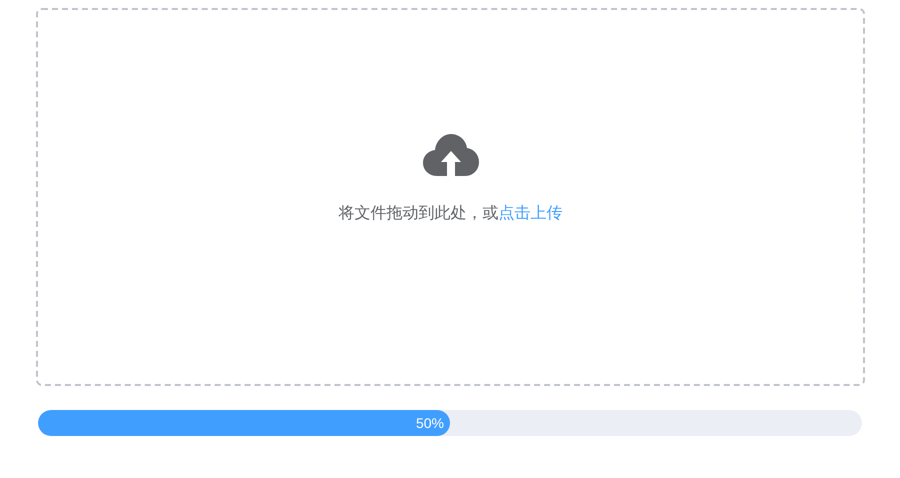 Image resolution: width=900 pixels, height=478 pixels. What do you see at coordinates (430, 423) in the screenshot?
I see `progress-label: 50%` at bounding box center [430, 423].